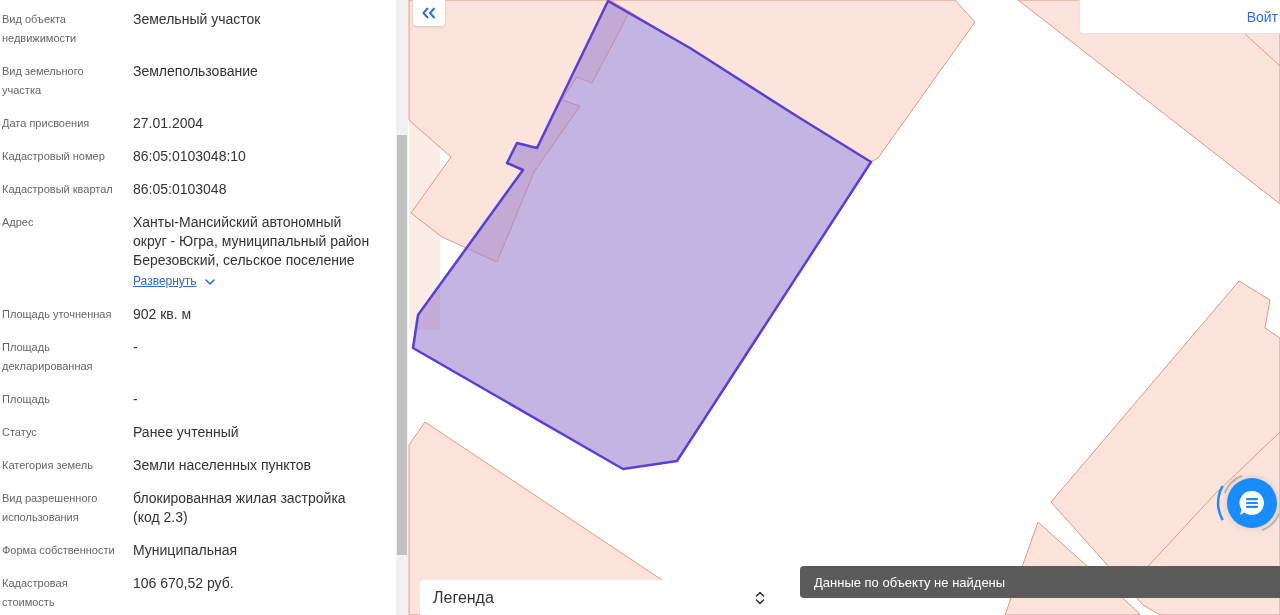  I want to click on field-value: 86:05:0103048:10, so click(190, 156).